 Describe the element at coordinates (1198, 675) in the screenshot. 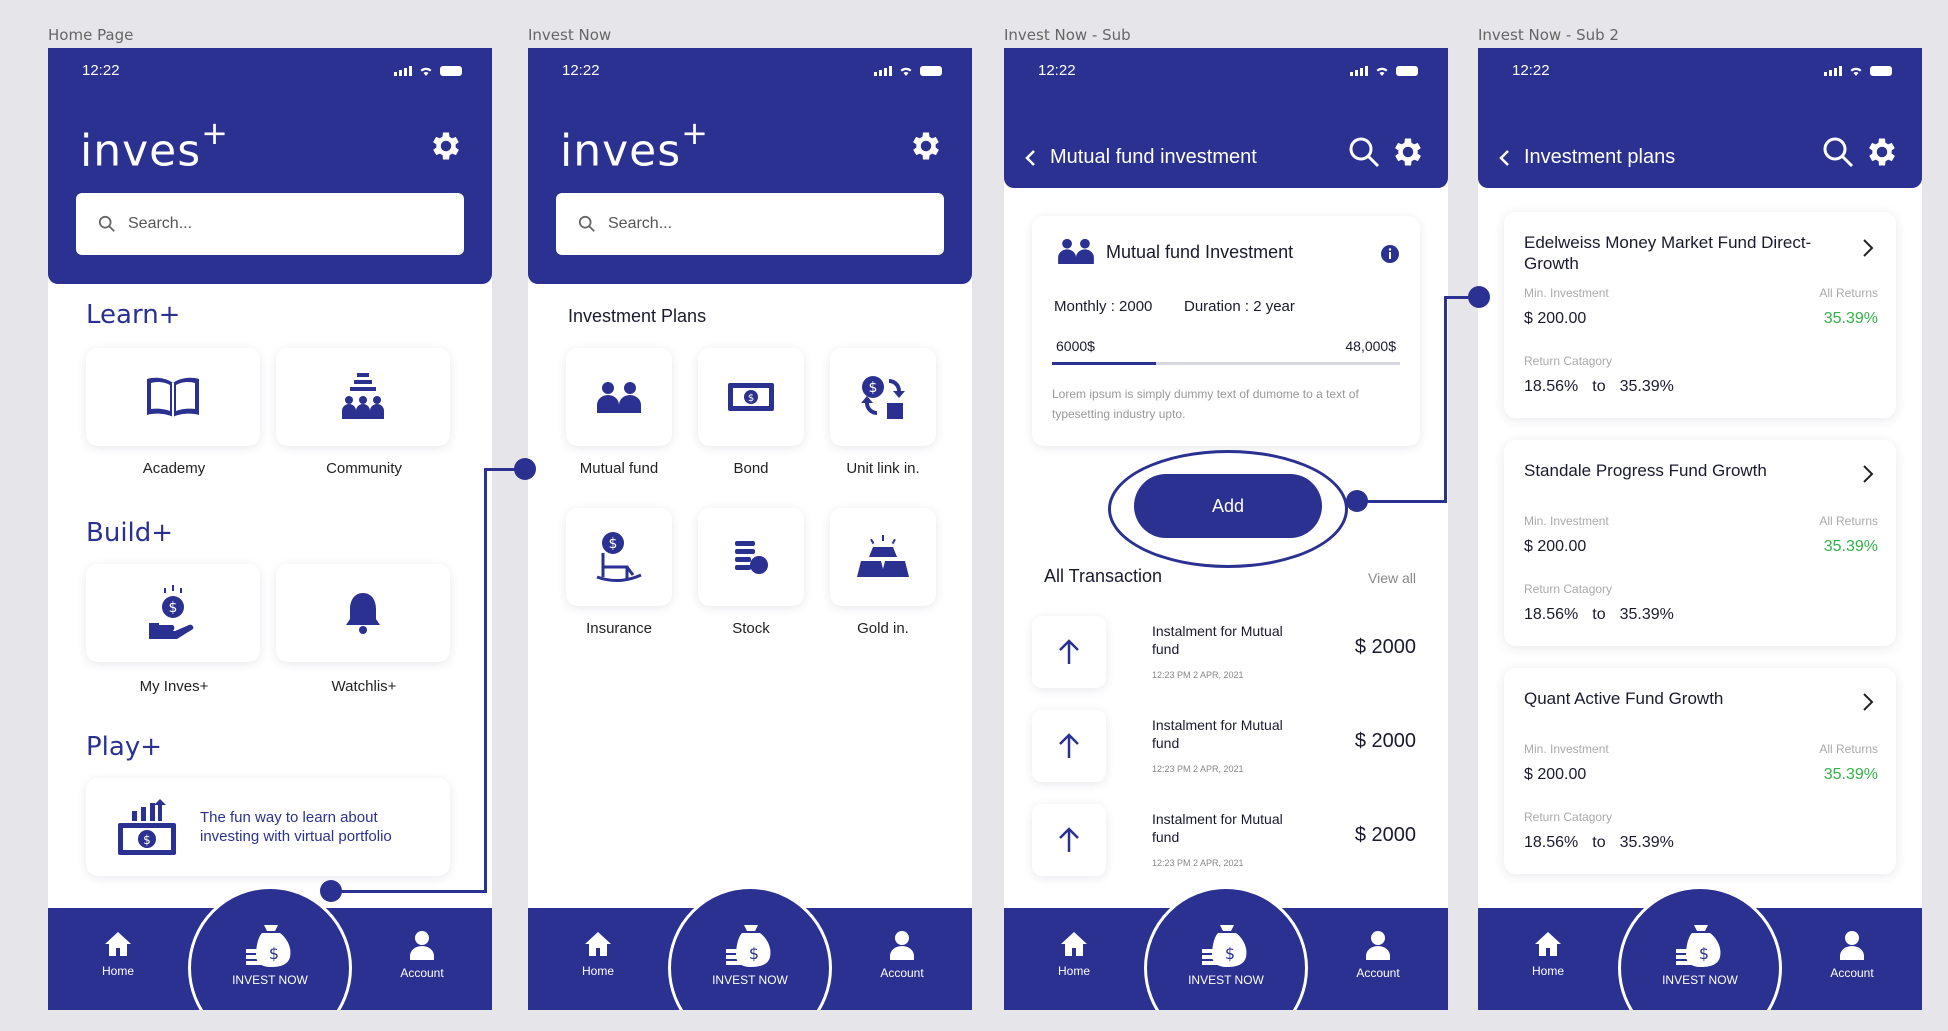

I see `transaction-time: 12:23 PM 2 APR, 2021` at that location.